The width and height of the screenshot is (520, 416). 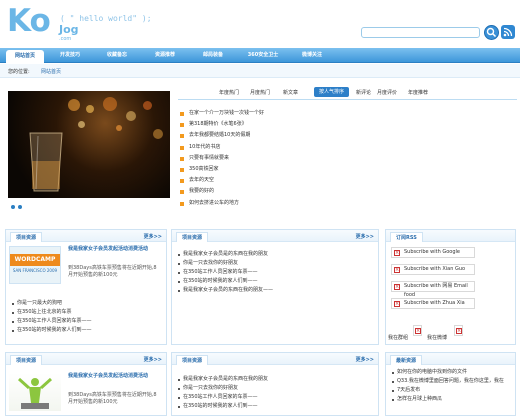 What do you see at coordinates (260, 24) in the screenshot?
I see `site-header: Ko ( " hello world" ); Jog .com` at bounding box center [260, 24].